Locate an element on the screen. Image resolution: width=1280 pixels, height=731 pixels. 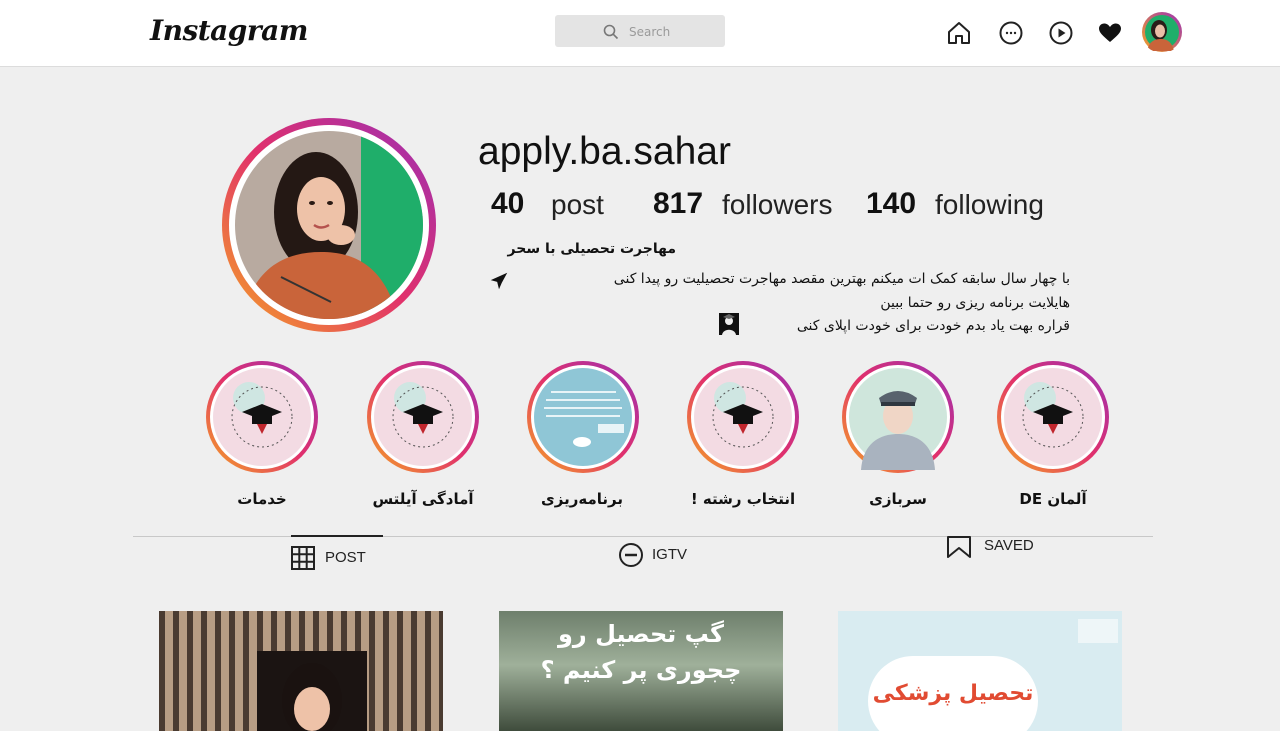
post-2-caption-line-1: گپ تحصیل رو is located at coordinates (641, 634).